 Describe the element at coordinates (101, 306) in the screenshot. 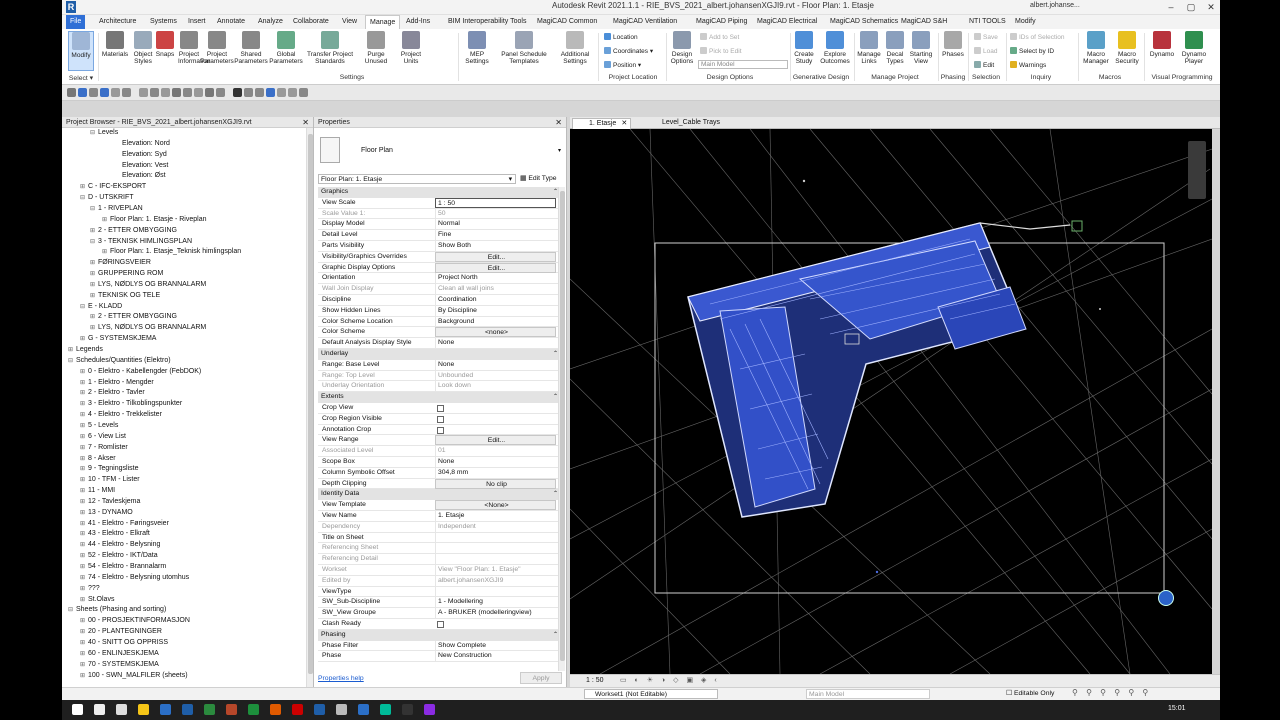

I see `browser-item: ⊟ E - KLADD` at that location.